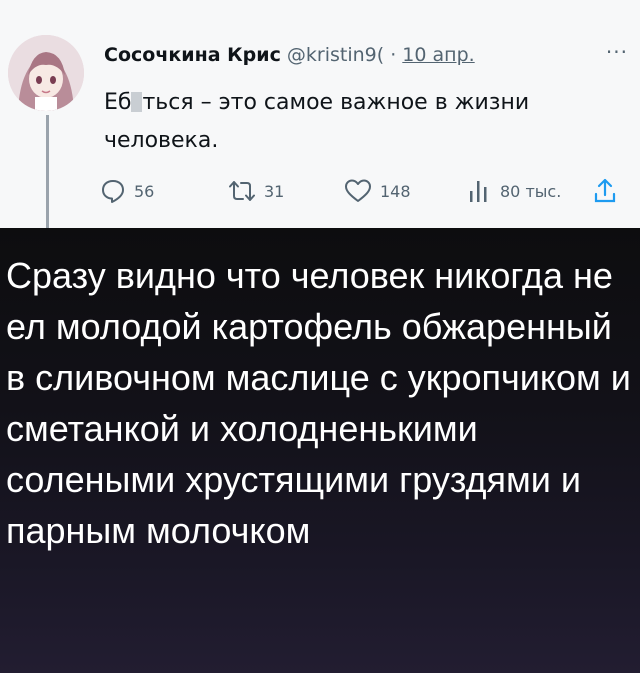 This screenshot has width=640, height=673. Describe the element at coordinates (242, 191) in the screenshot. I see `retweet-icon` at that location.